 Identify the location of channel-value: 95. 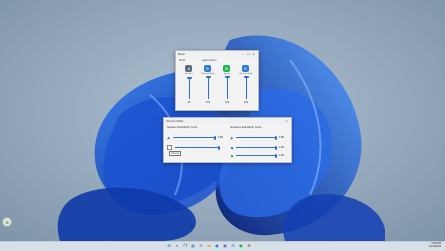
(189, 102).